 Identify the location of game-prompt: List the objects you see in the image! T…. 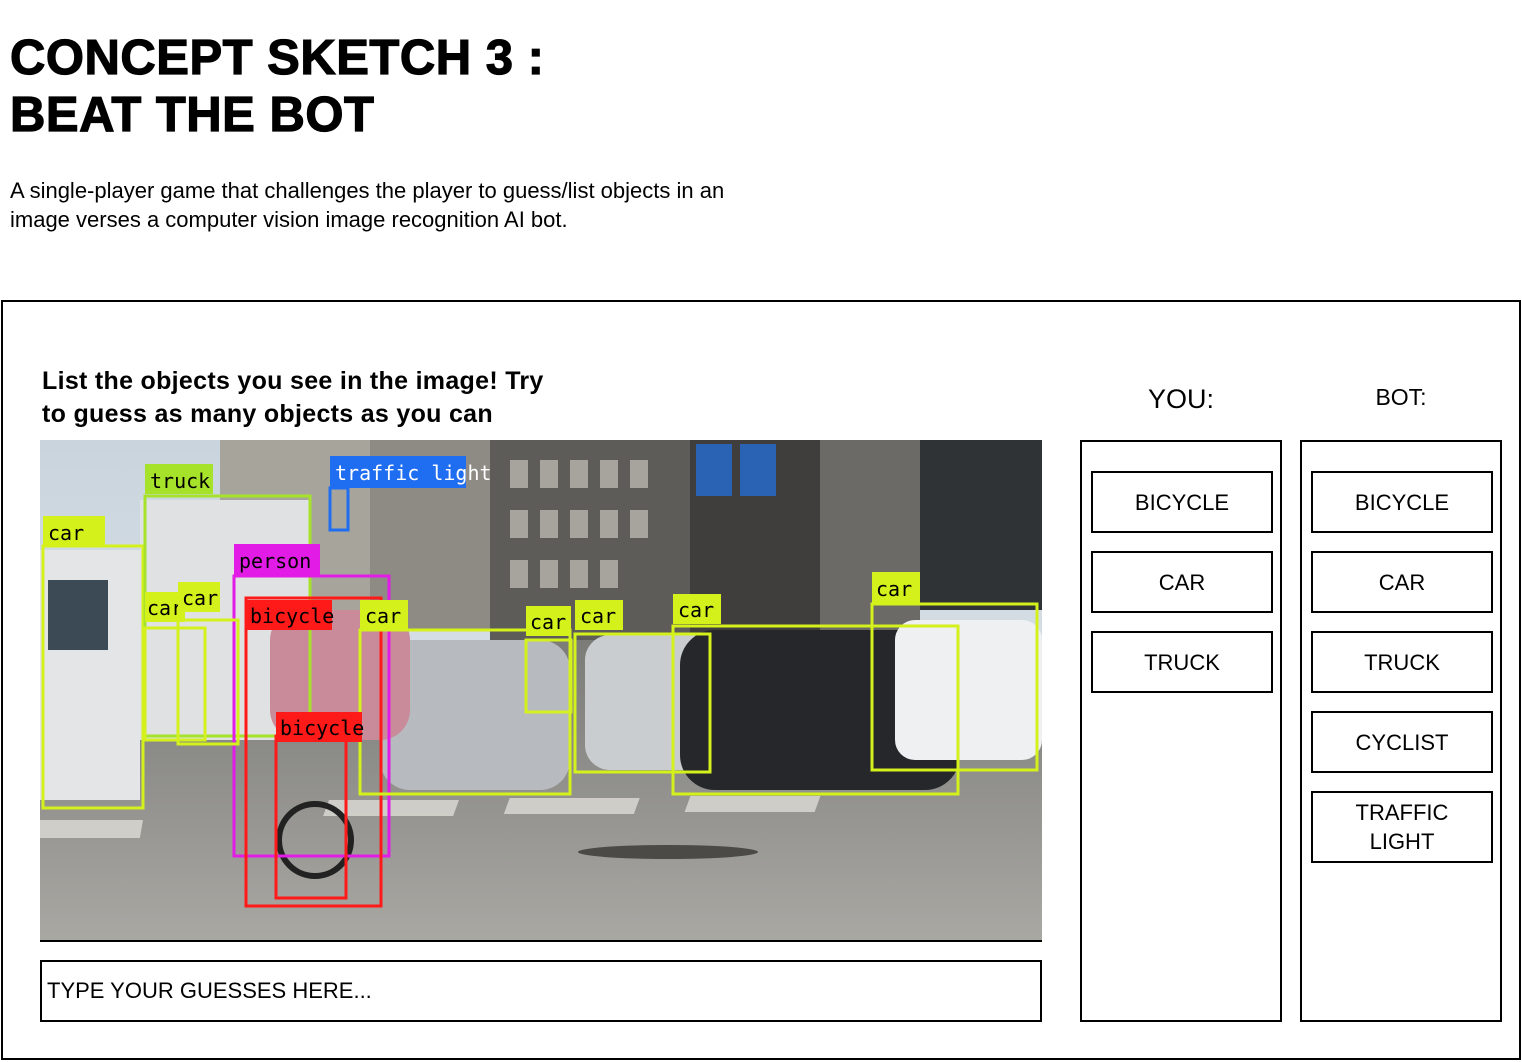
(293, 398).